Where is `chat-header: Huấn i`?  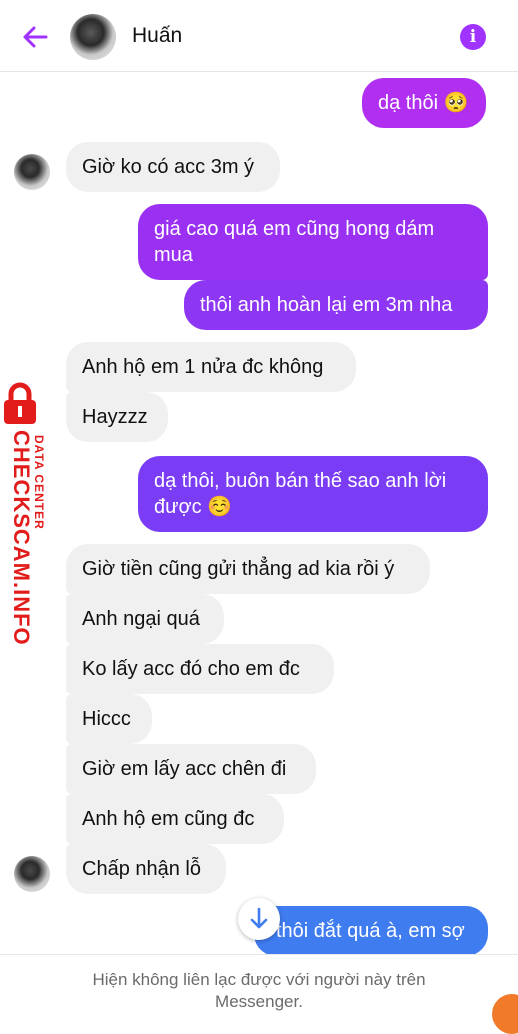 chat-header: Huấn i is located at coordinates (259, 36).